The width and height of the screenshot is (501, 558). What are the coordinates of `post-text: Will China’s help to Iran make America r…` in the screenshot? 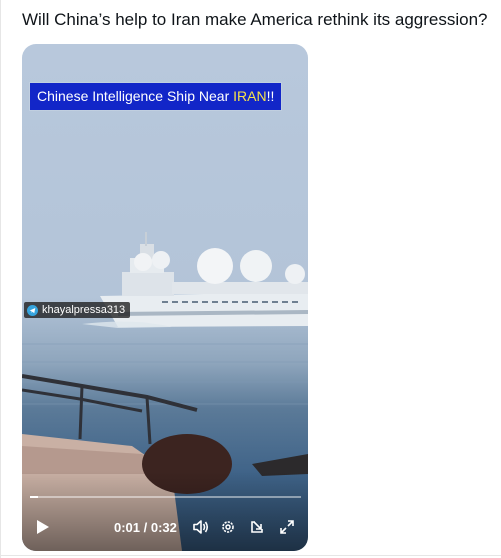 It's located at (255, 19).